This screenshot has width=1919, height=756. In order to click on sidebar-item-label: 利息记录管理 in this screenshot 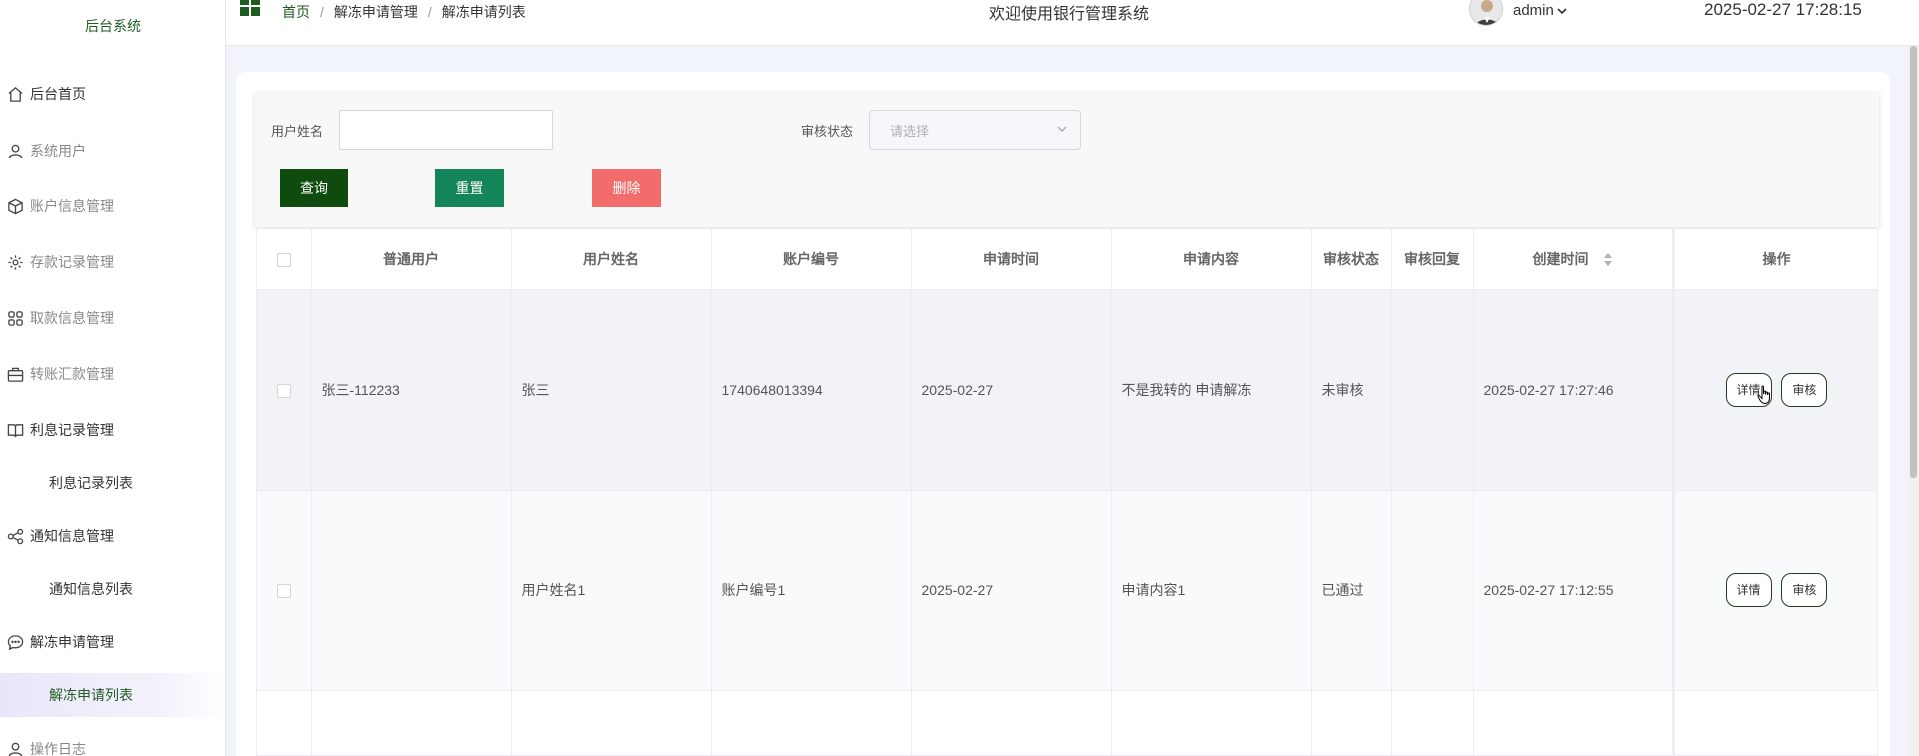, I will do `click(72, 430)`.